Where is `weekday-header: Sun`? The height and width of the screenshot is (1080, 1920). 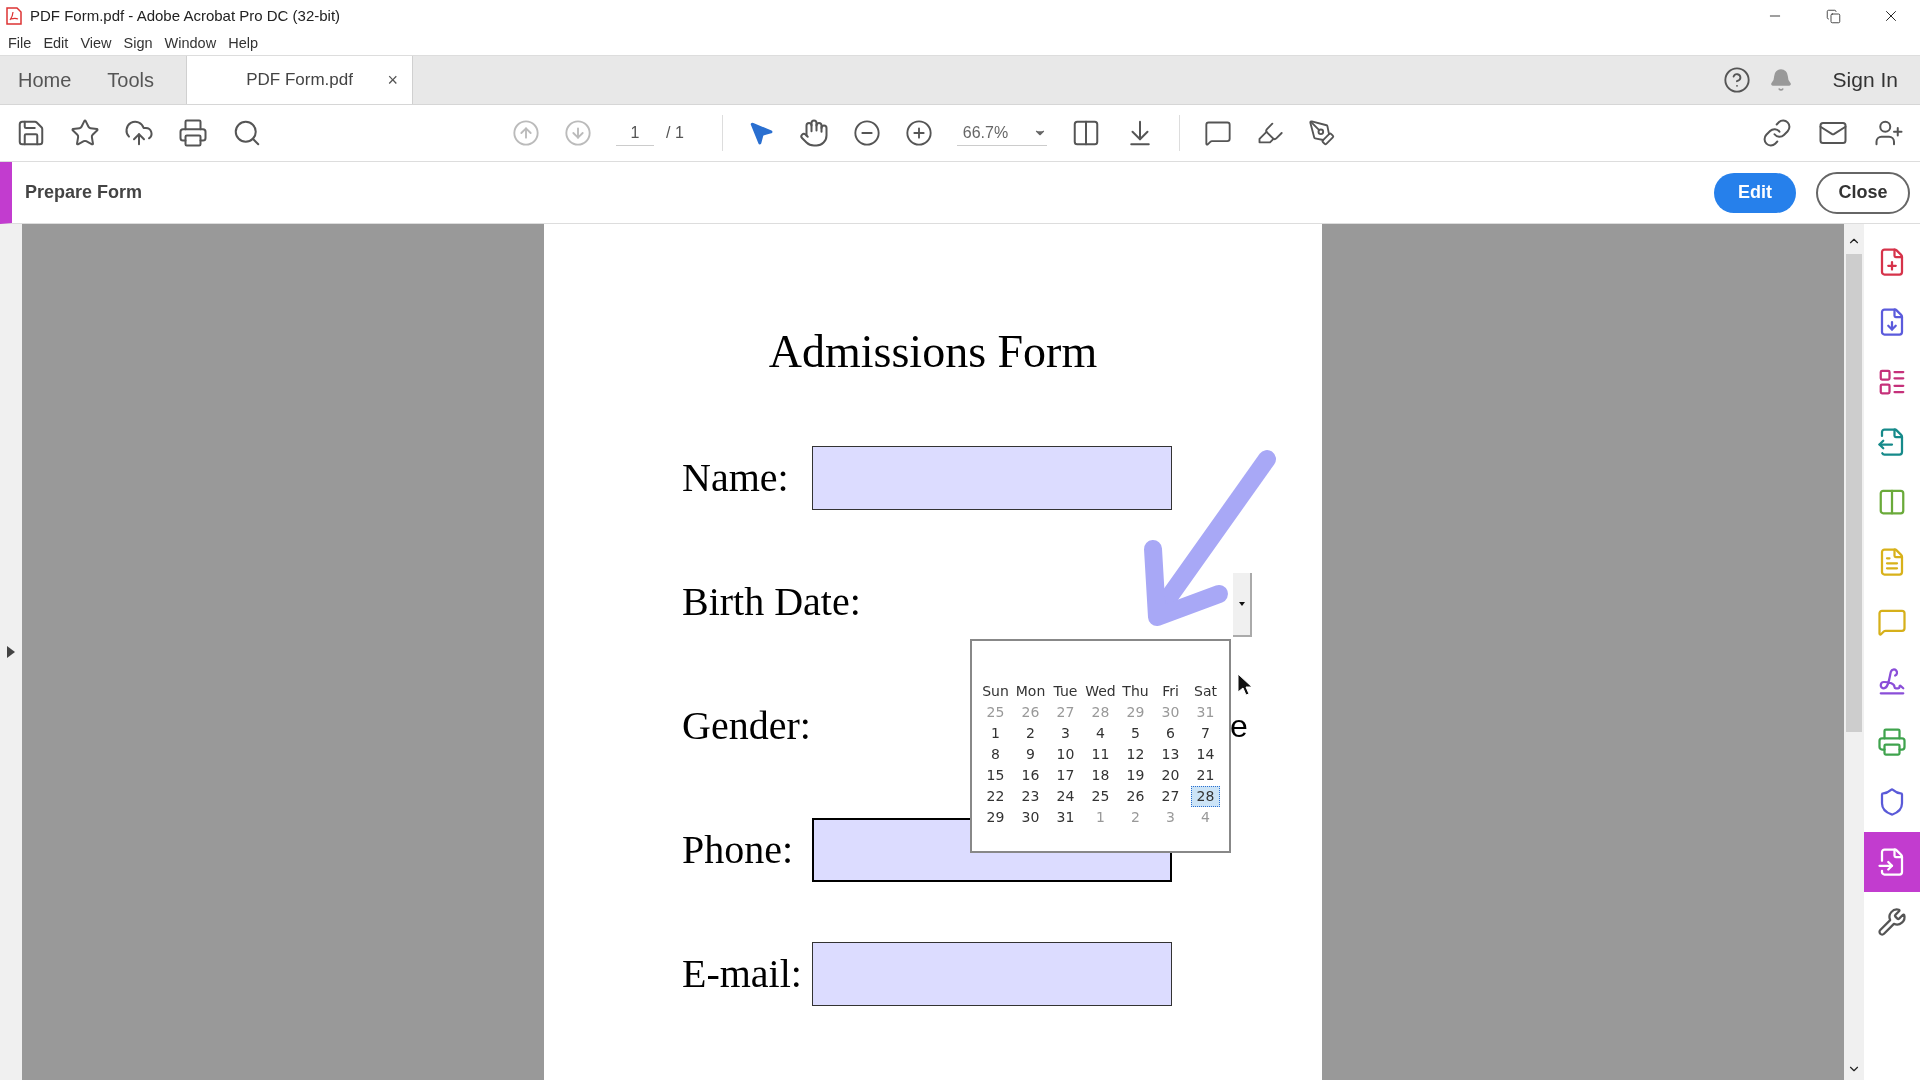 weekday-header: Sun is located at coordinates (995, 691).